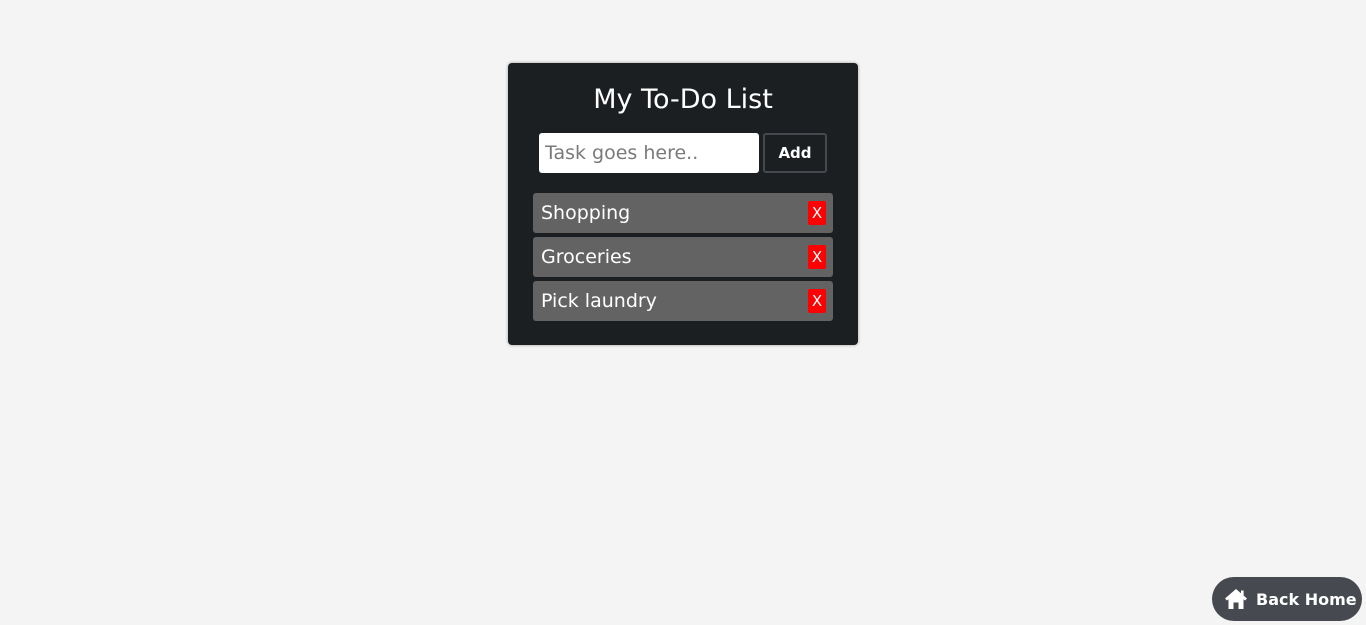  I want to click on task-list: Shopping X Groceries X Pick laundry X, so click(683, 259).